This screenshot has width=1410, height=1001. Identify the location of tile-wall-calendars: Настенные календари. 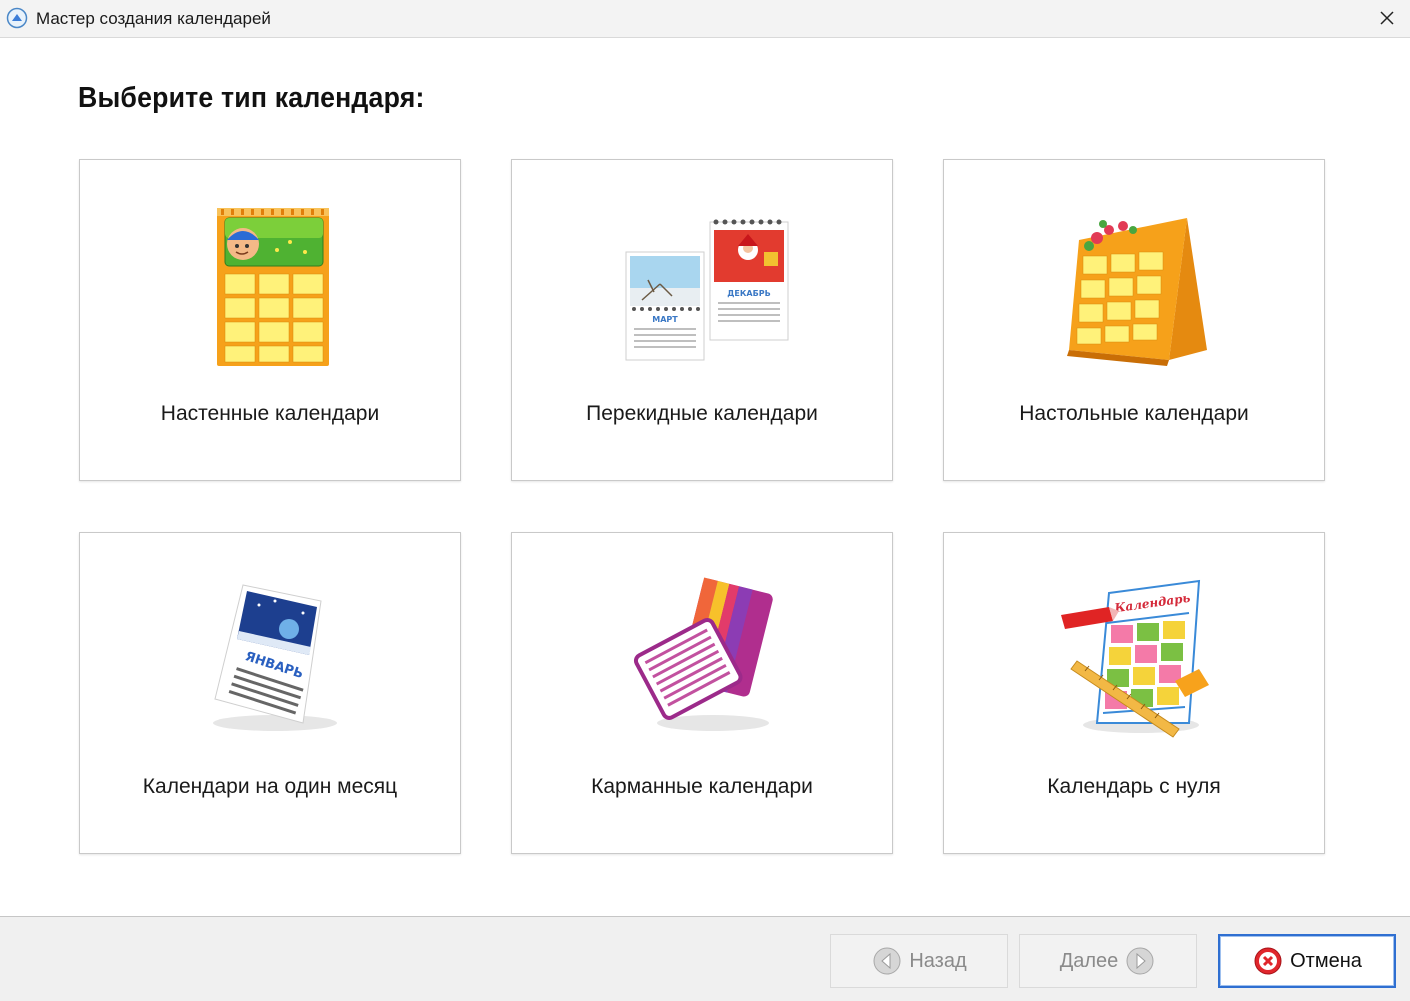
(270, 320).